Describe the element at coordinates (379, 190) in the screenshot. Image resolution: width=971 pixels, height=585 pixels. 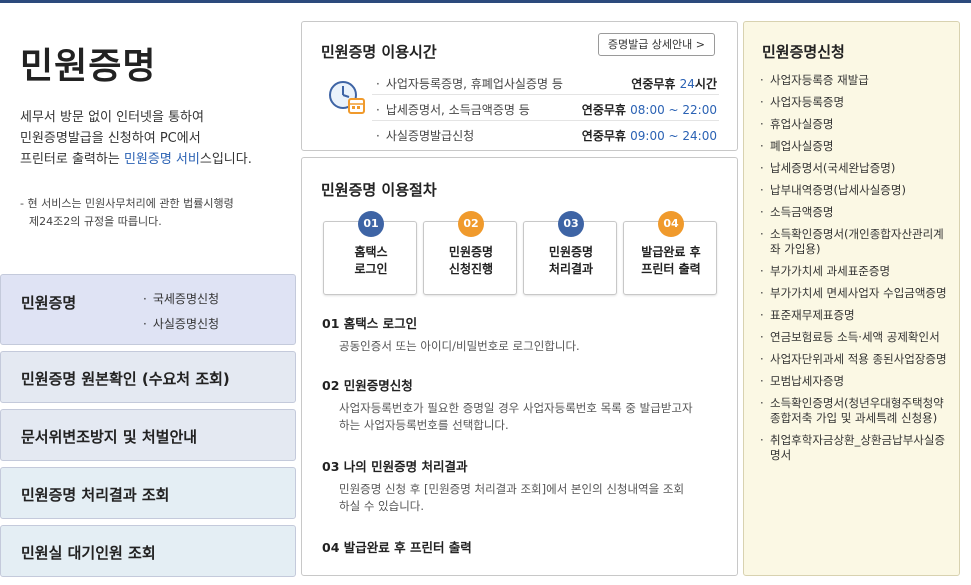
I see `procedure-title: 민원증명 이용절차` at that location.